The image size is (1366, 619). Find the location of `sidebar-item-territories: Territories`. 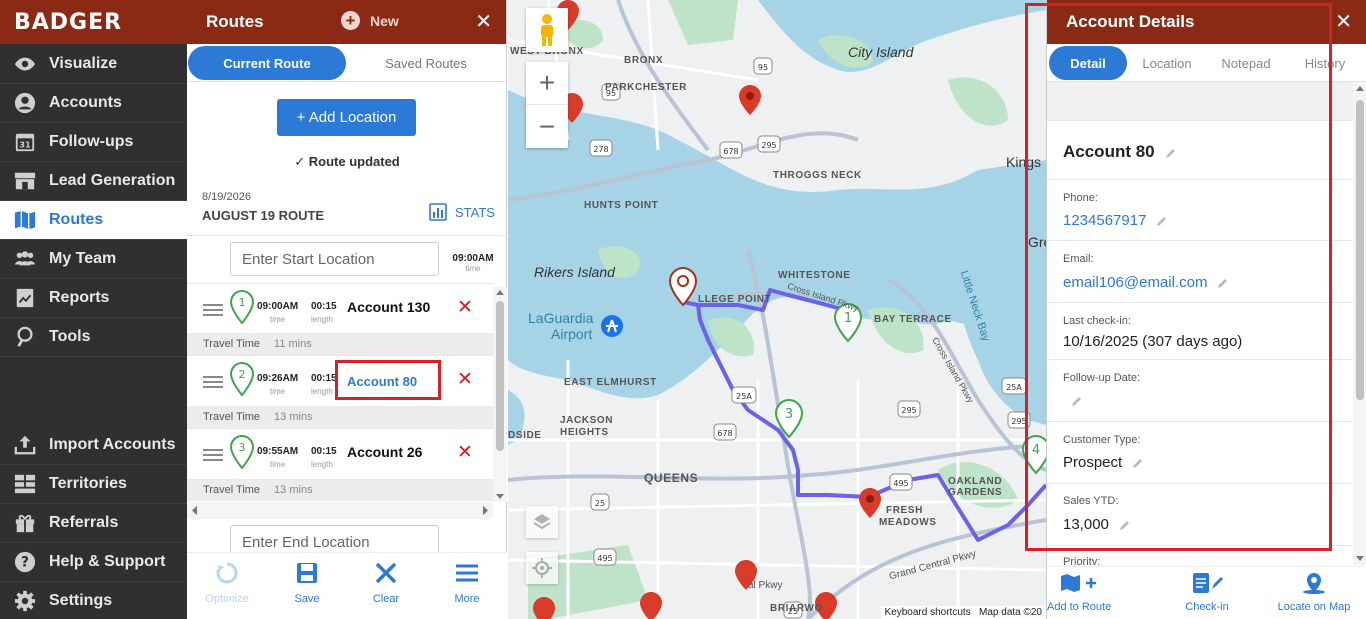

sidebar-item-territories: Territories is located at coordinates (93, 484).